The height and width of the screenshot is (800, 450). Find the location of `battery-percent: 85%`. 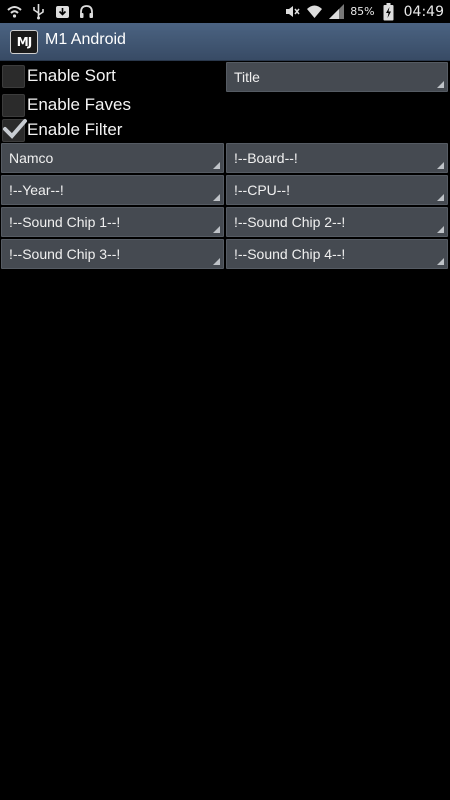

battery-percent: 85% is located at coordinates (362, 11).